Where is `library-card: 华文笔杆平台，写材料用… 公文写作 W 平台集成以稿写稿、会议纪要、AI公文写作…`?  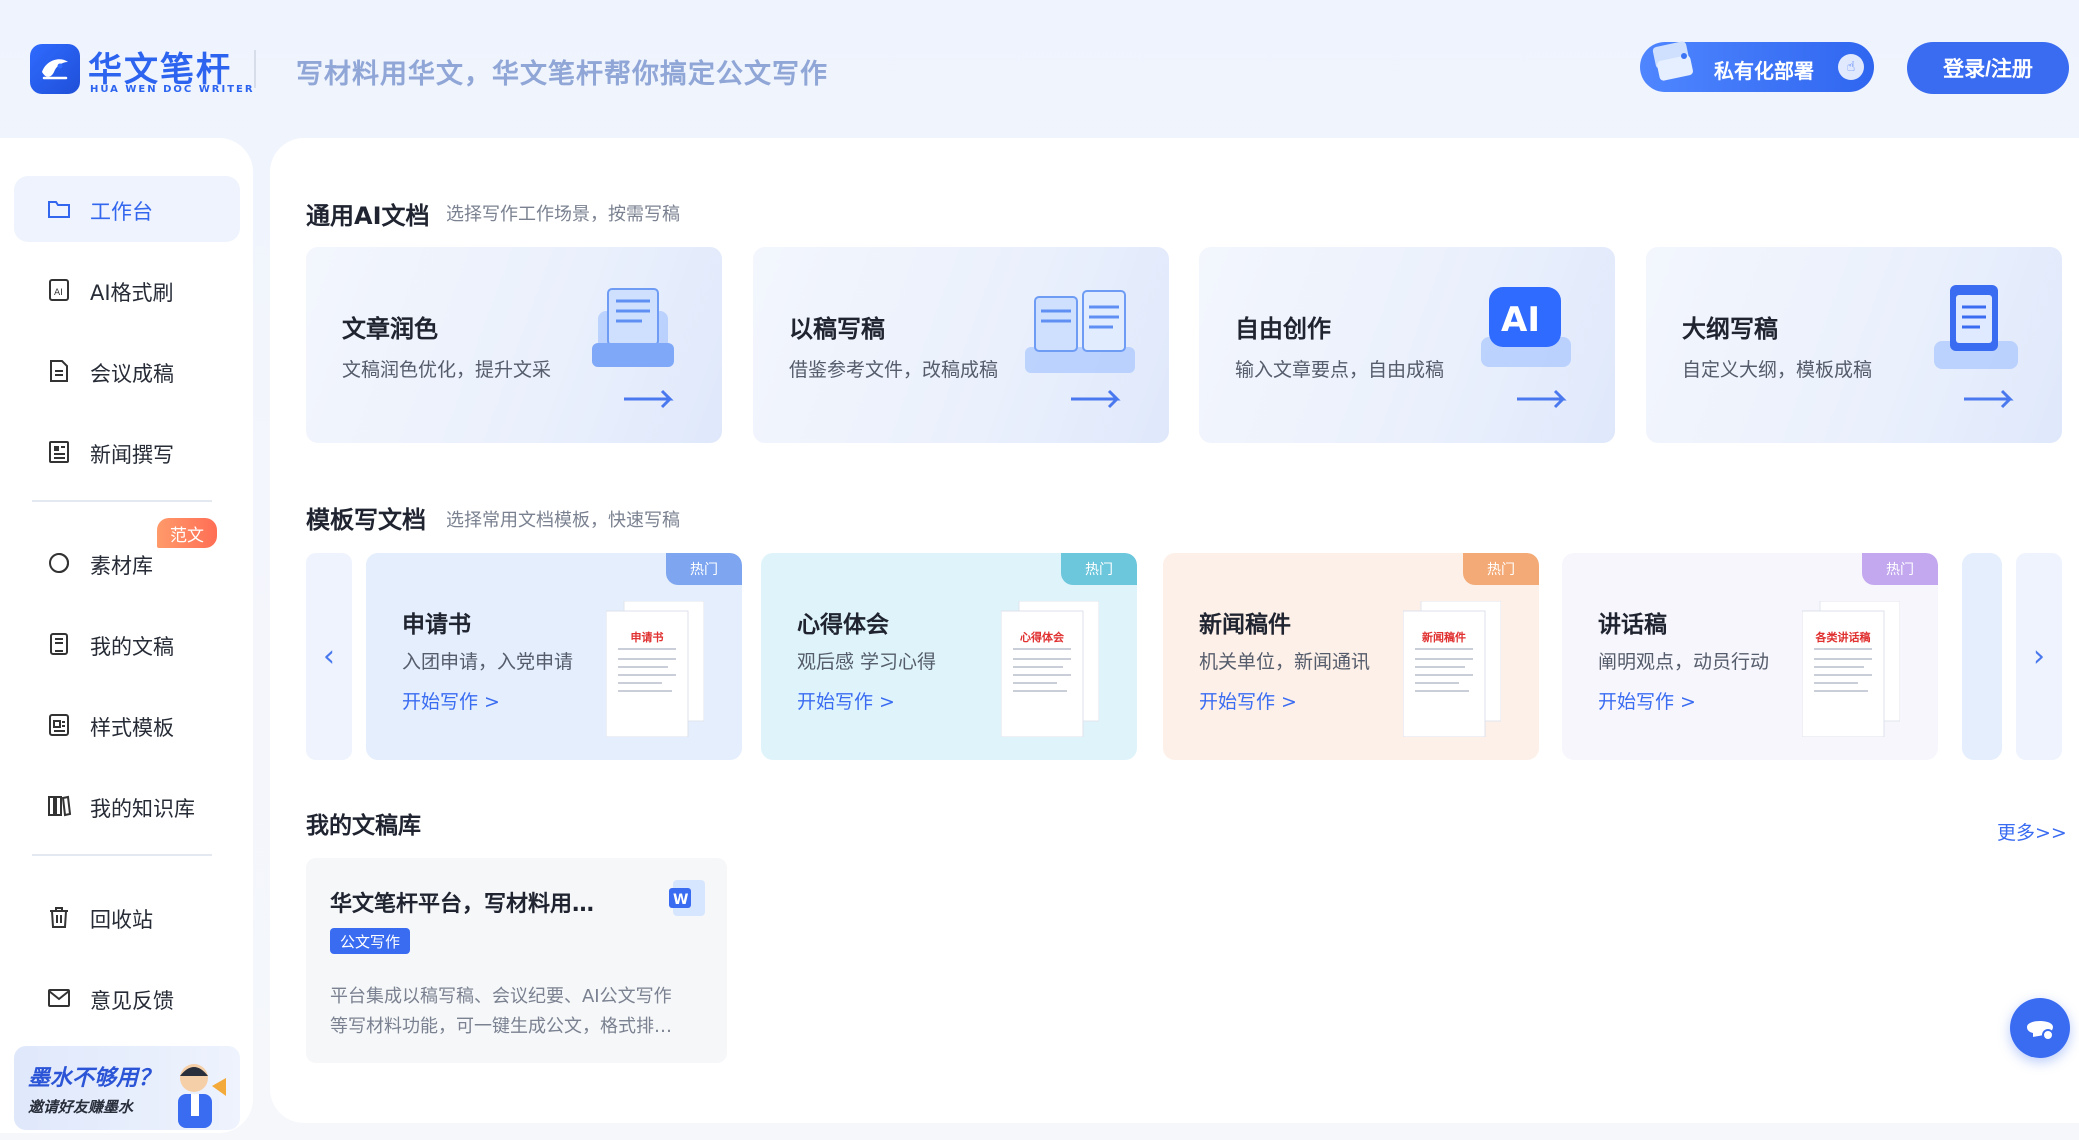
library-card: 华文笔杆平台，写材料用… 公文写作 W 平台集成以稿写稿、会议纪要、AI公文写作… is located at coordinates (516, 960).